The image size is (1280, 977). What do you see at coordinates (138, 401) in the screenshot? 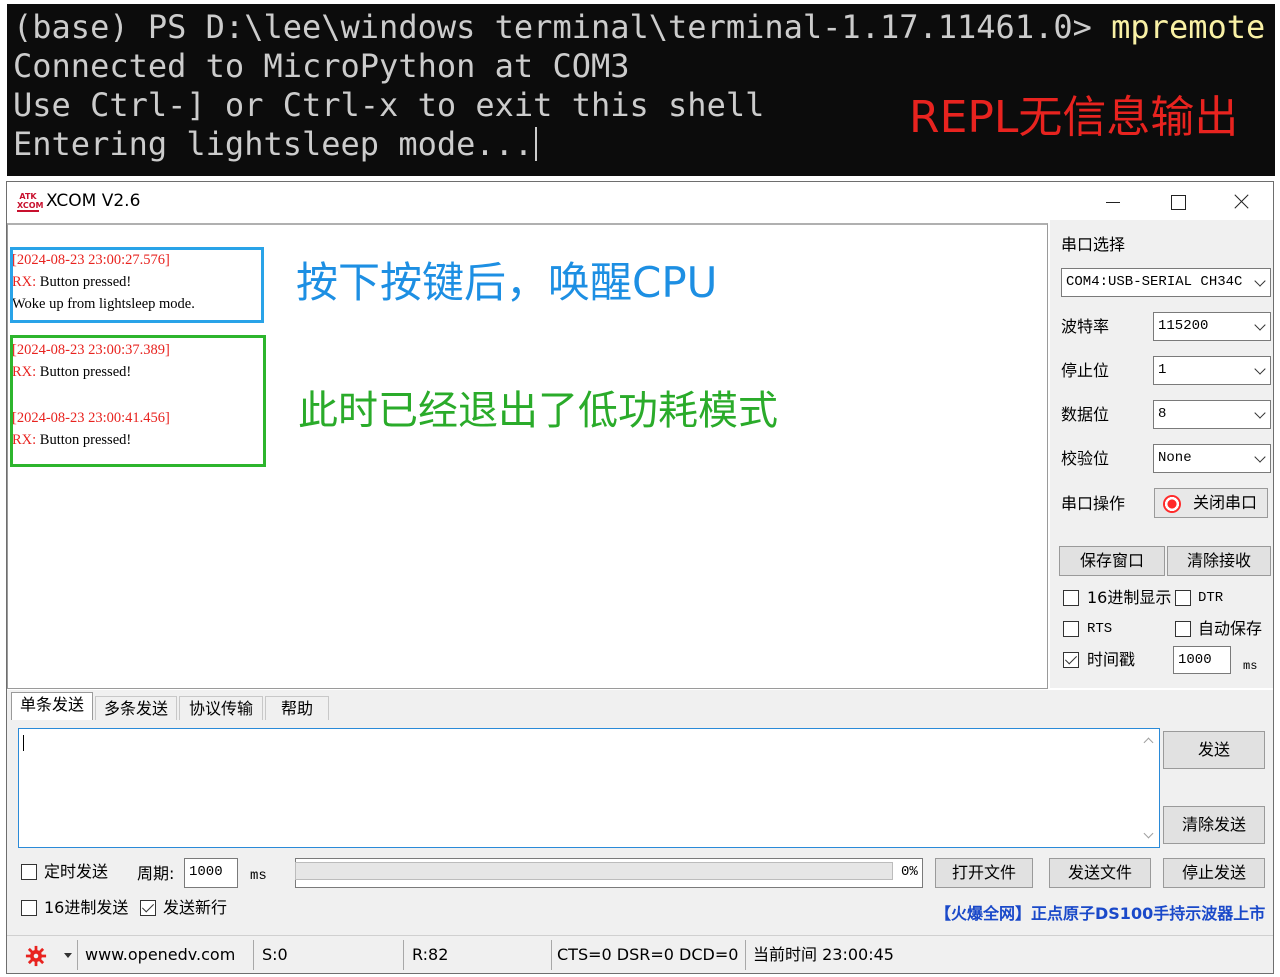
I see `exit-highlight-box` at bounding box center [138, 401].